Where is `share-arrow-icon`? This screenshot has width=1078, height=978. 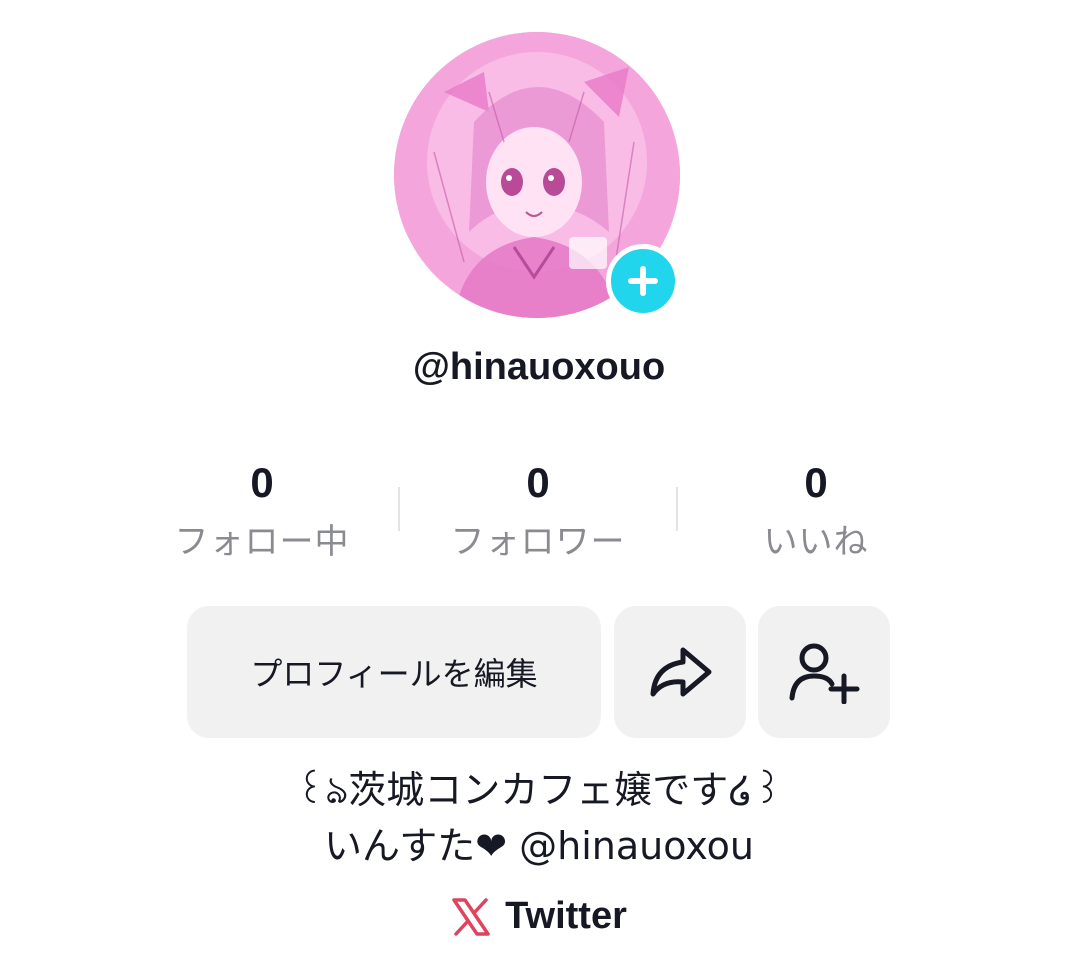
share-arrow-icon is located at coordinates (681, 672).